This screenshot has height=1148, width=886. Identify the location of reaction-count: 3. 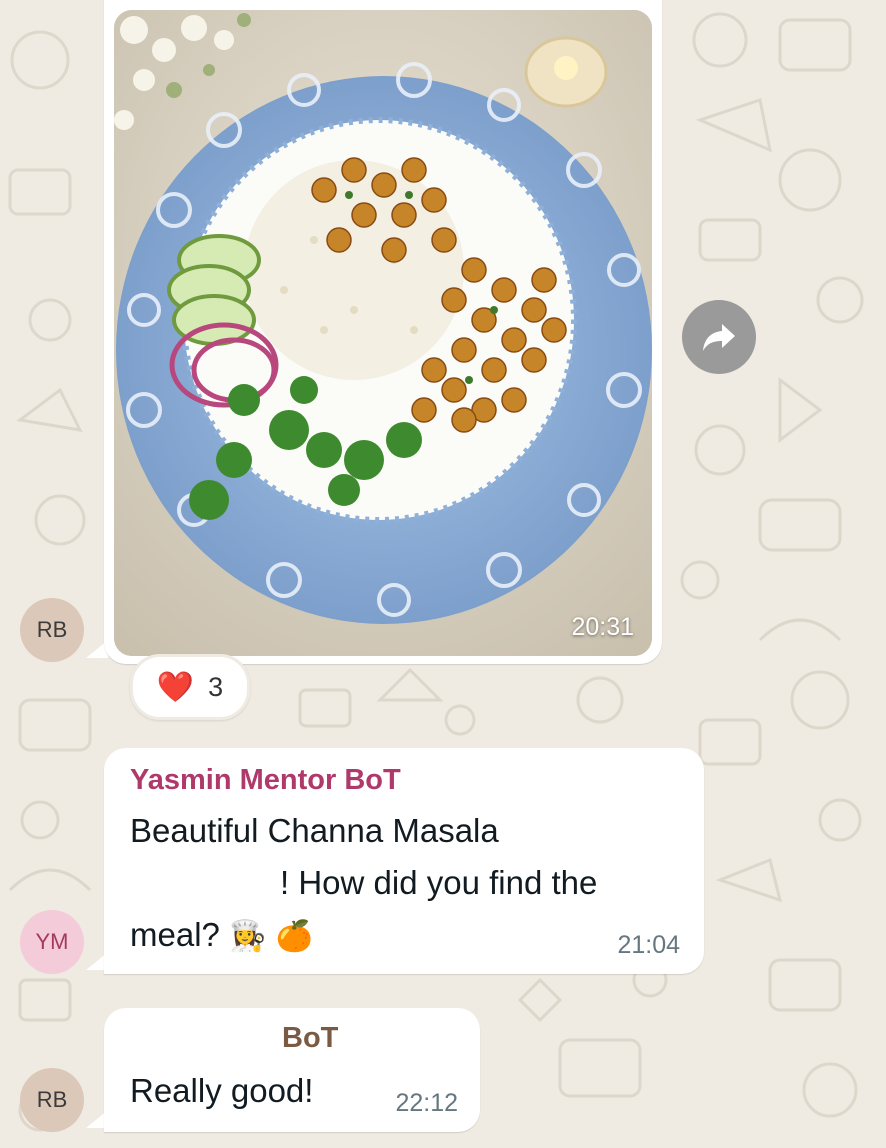
(216, 686).